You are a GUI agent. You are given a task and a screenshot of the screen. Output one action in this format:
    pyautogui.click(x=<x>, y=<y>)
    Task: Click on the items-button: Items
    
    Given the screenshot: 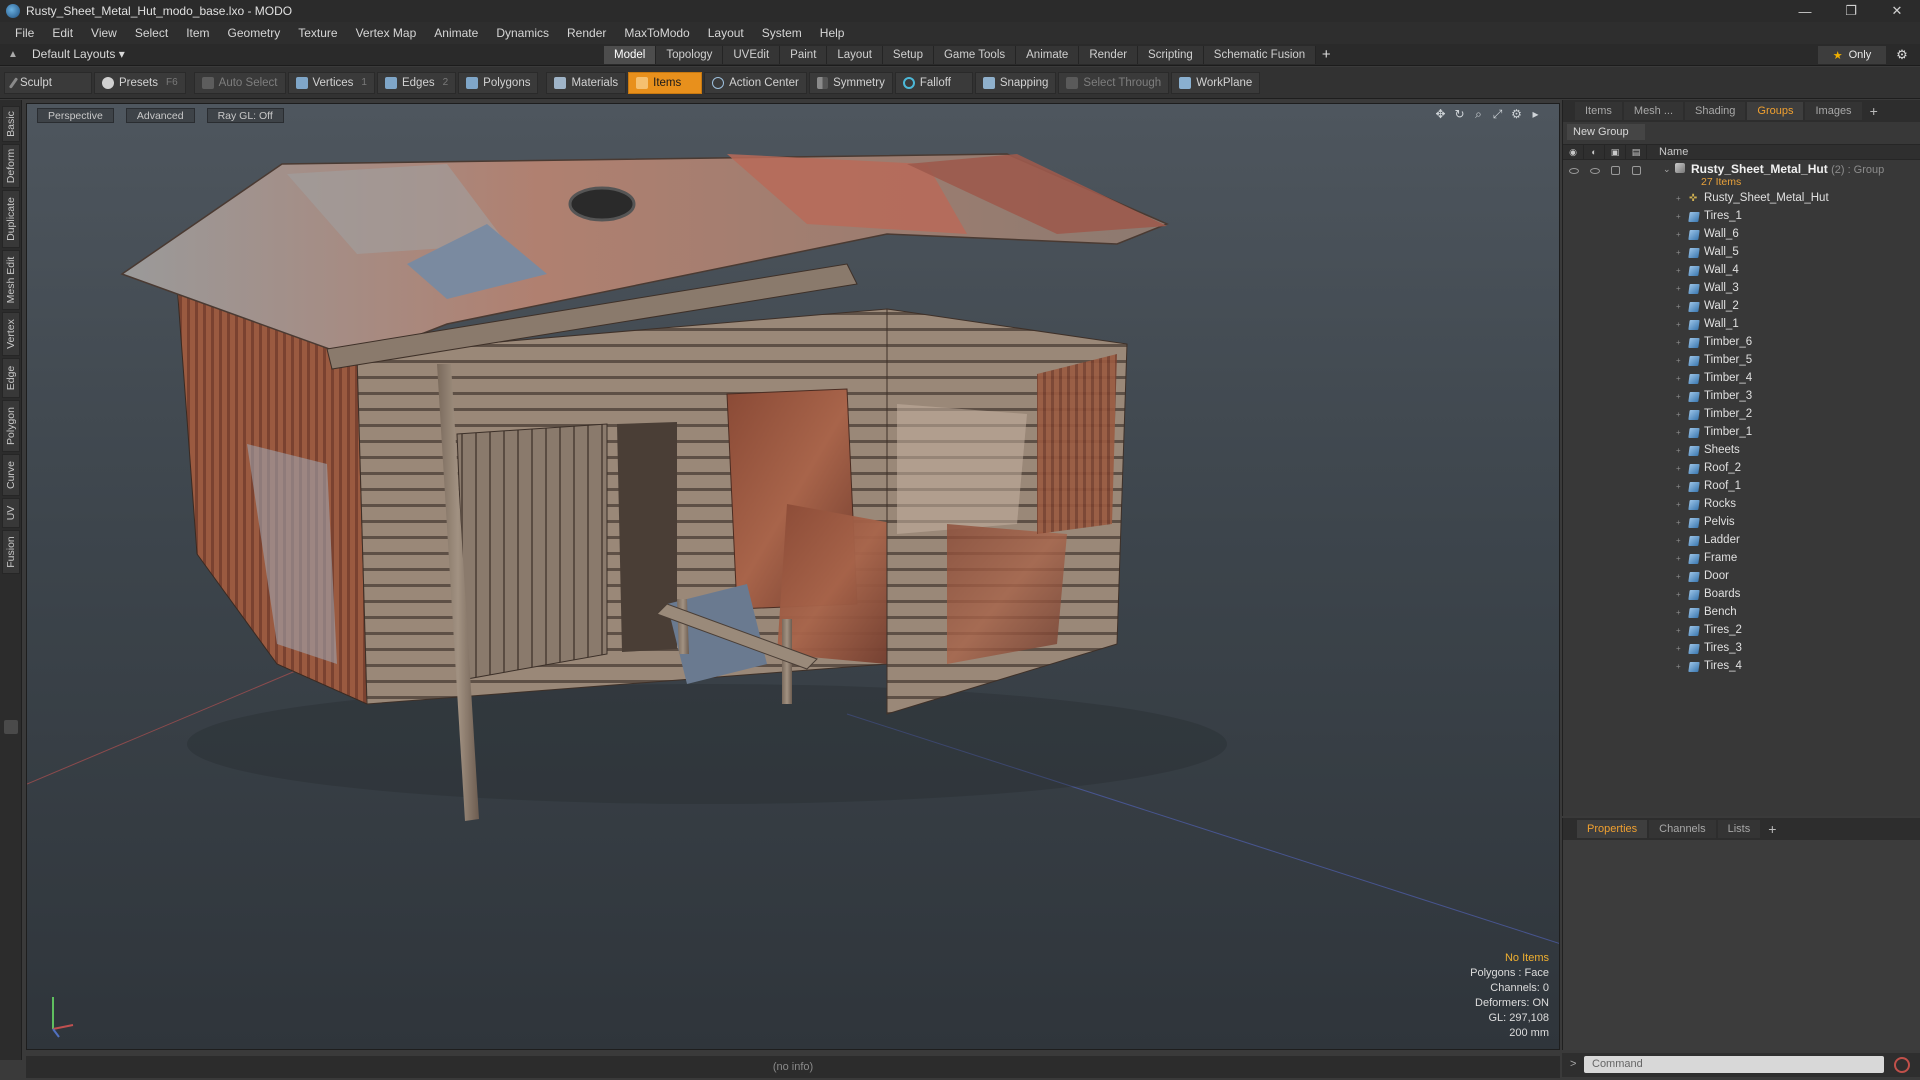 What is the action you would take?
    pyautogui.click(x=665, y=82)
    